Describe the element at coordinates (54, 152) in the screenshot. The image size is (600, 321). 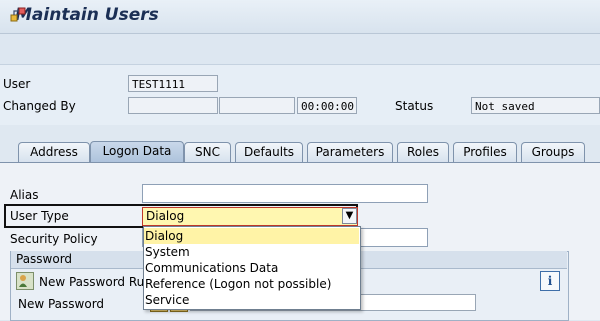
I see `tab-address: Address` at that location.